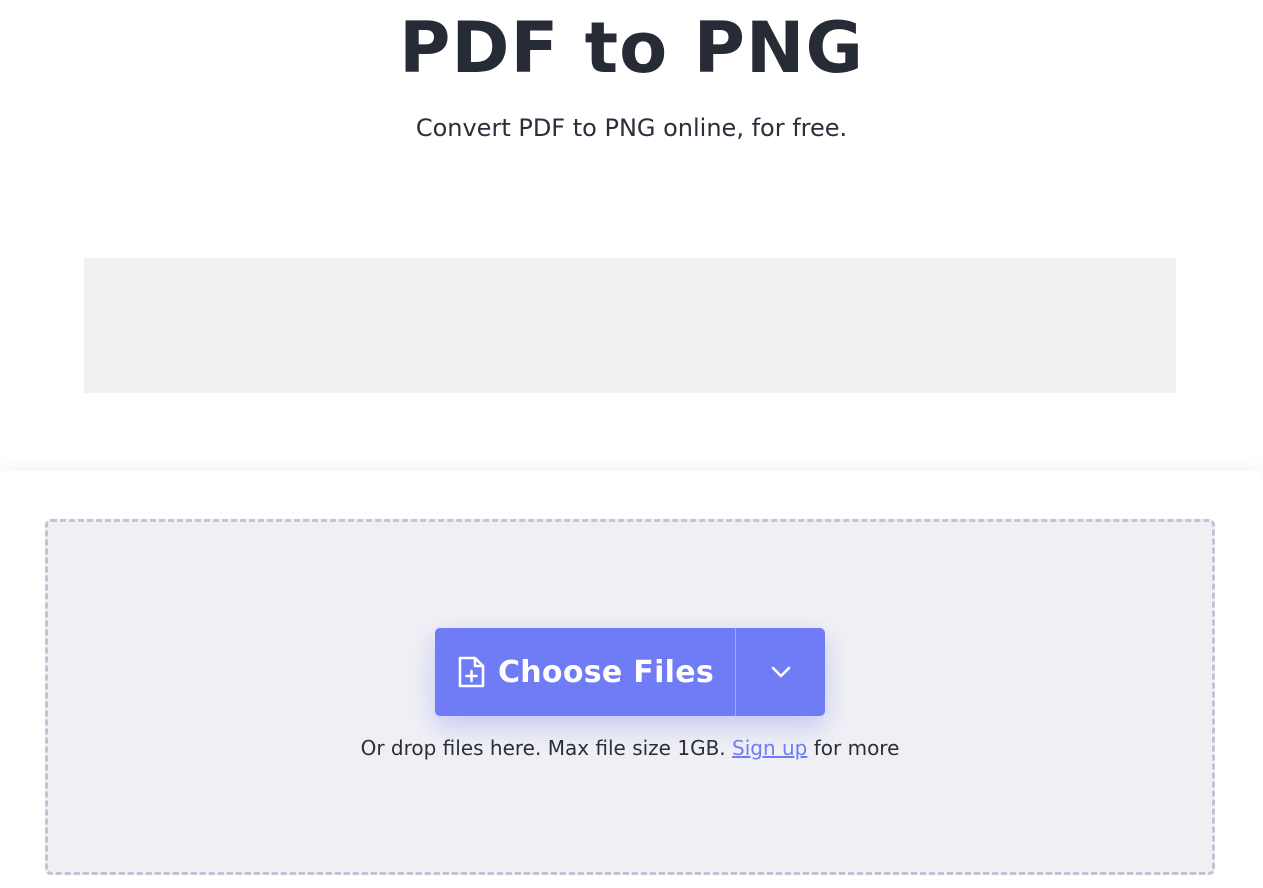 This screenshot has height=888, width=1263. I want to click on page-title: PDF to PNG, so click(631, 48).